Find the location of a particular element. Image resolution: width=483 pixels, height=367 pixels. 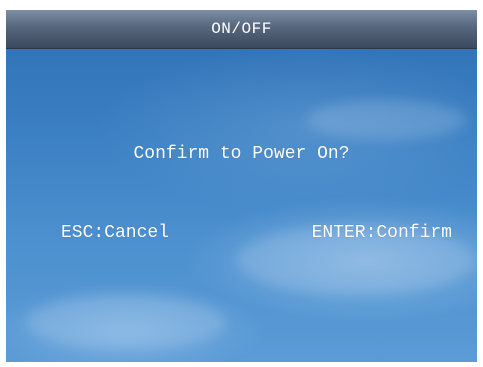

title-bar: ON/OFF is located at coordinates (241, 29).